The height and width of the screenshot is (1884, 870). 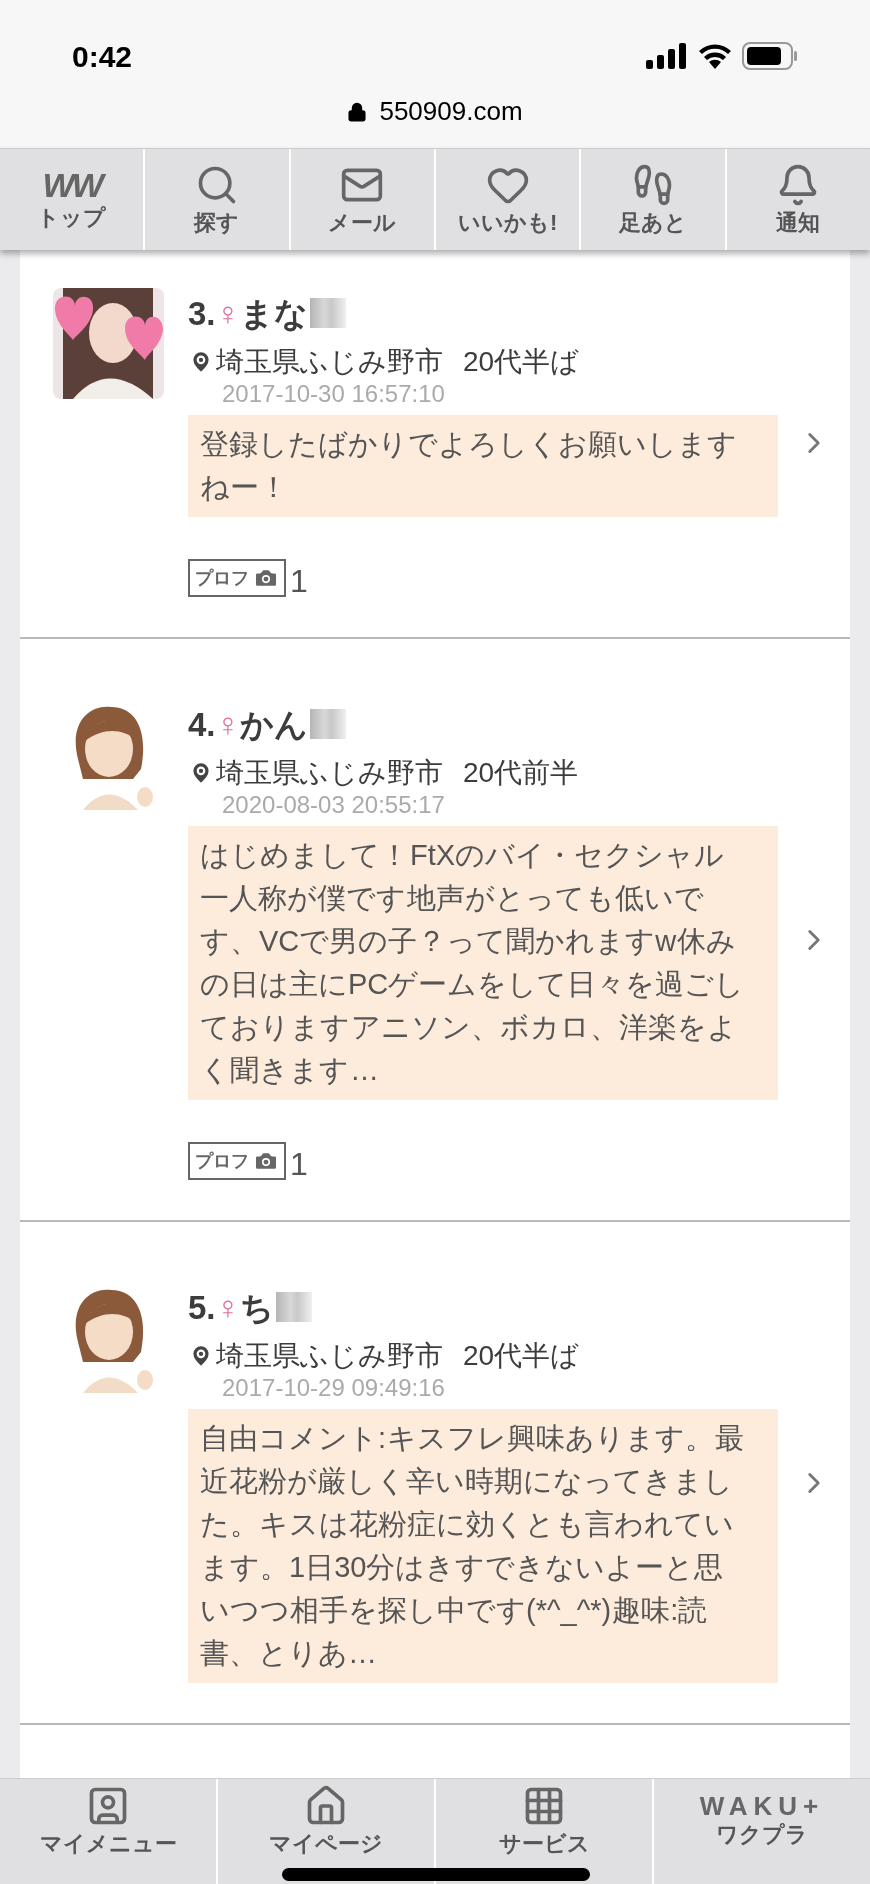 What do you see at coordinates (762, 1831) in the screenshot?
I see `nav-tab: WAKU+ ワクプラ` at bounding box center [762, 1831].